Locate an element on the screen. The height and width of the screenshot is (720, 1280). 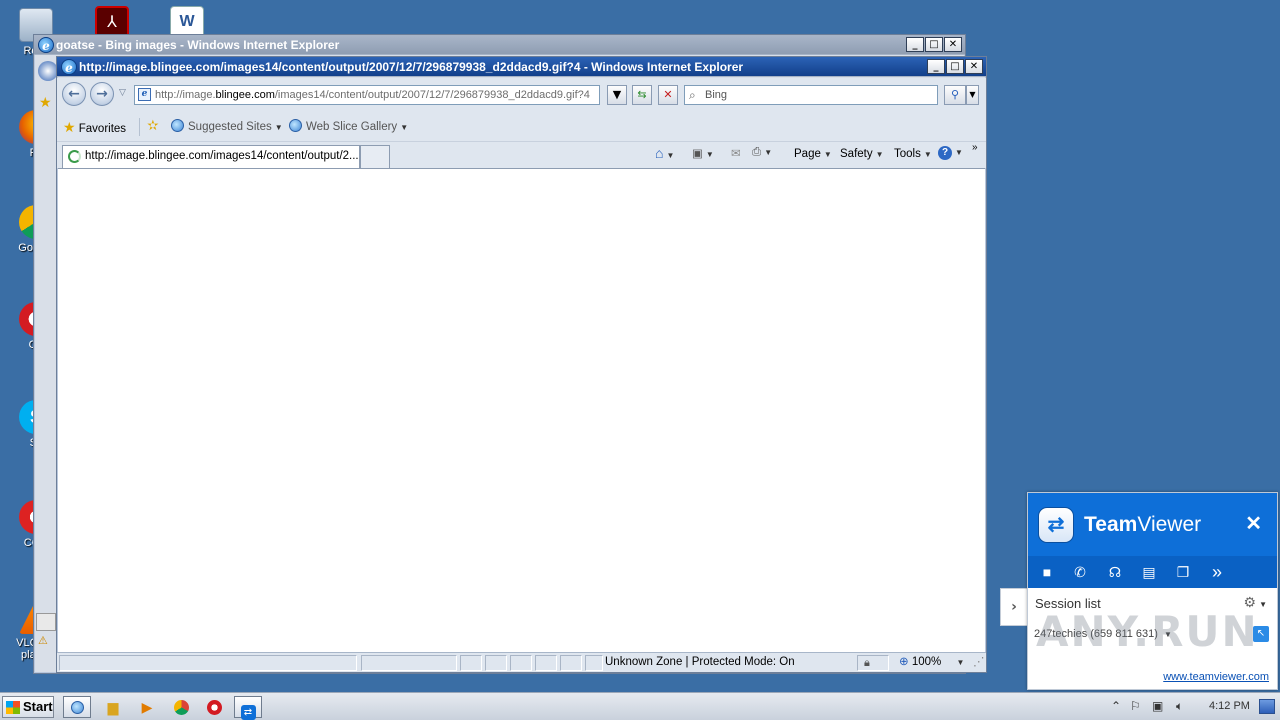
favorites-label: Favorites is located at coordinates (102, 129).